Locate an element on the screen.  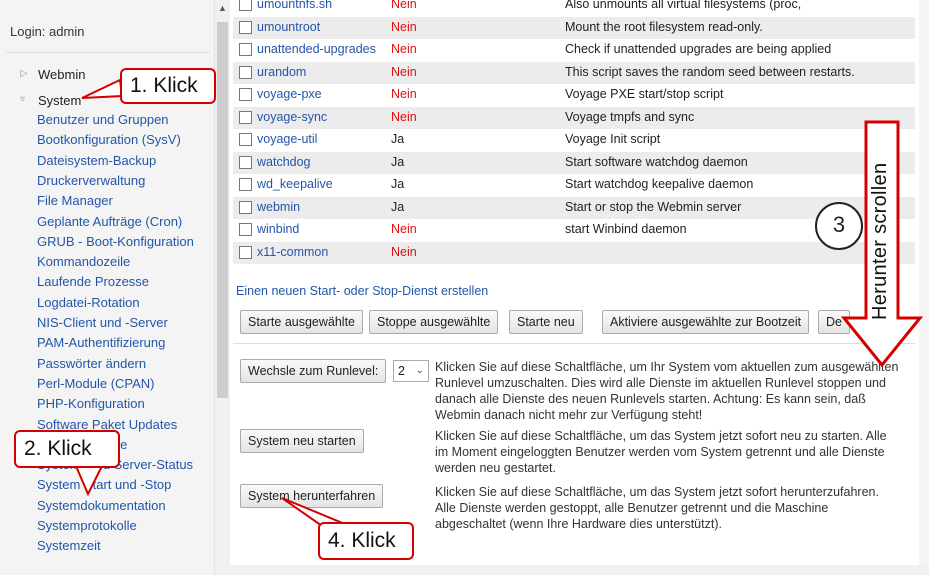
chevron-down-icon: ⌄ is located at coordinates (419, 370).